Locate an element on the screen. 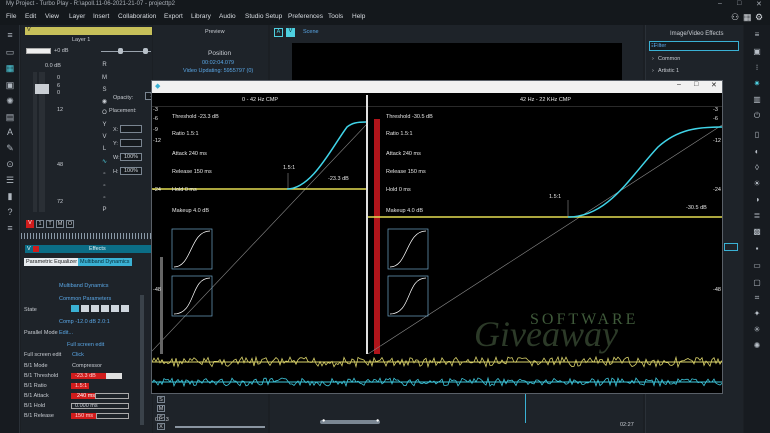 This screenshot has width=770, height=433. fader-handle is located at coordinates (42, 89).